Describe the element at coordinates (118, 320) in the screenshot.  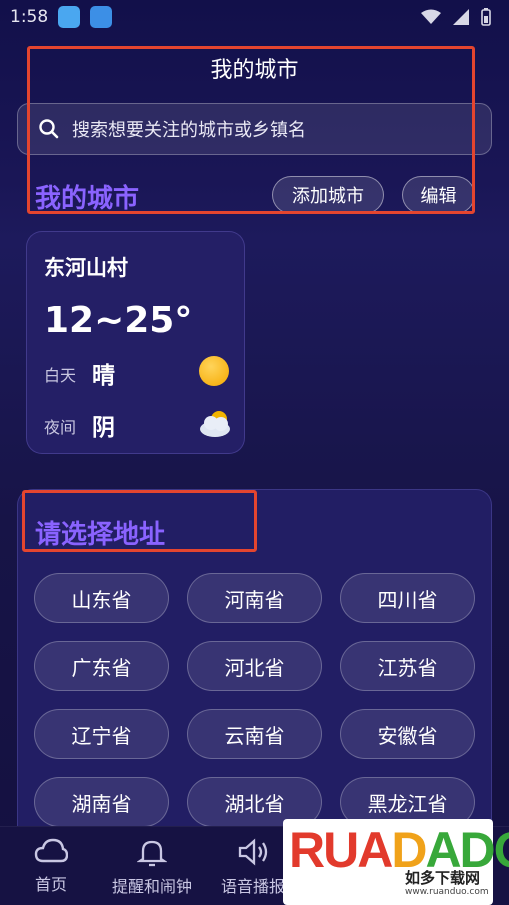
I see `temperature-range: 12~25°` at that location.